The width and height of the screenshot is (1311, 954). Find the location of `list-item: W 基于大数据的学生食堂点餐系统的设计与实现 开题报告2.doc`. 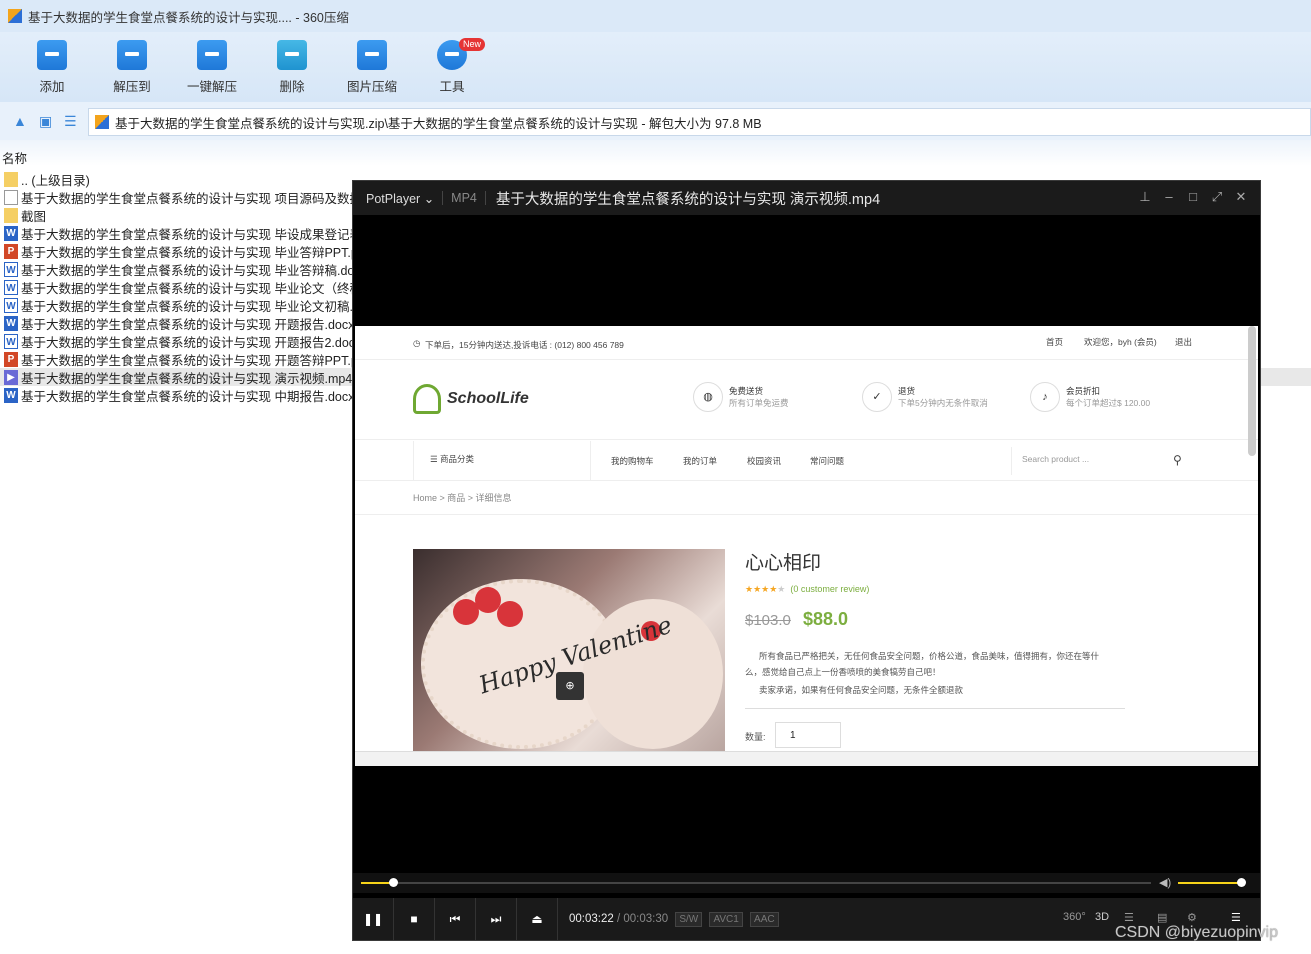

list-item: W 基于大数据的学生食堂点餐系统的设计与实现 开题报告2.doc is located at coordinates (180, 341).